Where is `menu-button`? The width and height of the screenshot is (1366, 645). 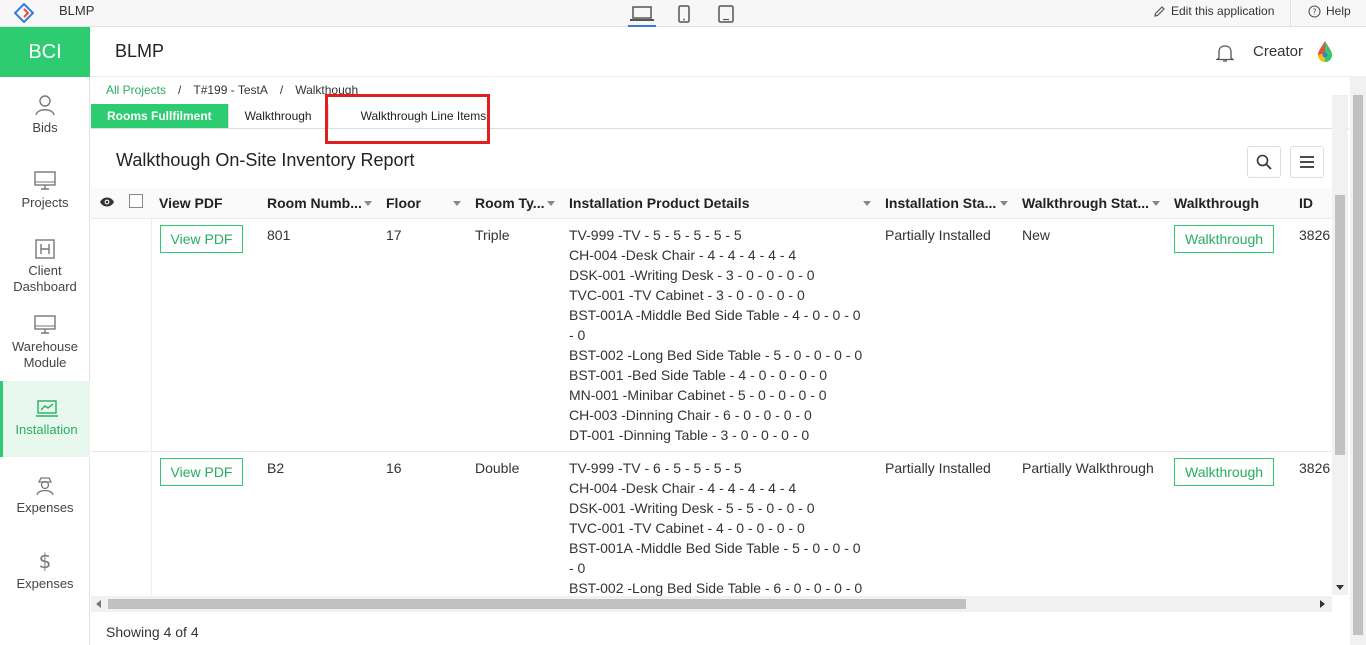 menu-button is located at coordinates (1307, 162).